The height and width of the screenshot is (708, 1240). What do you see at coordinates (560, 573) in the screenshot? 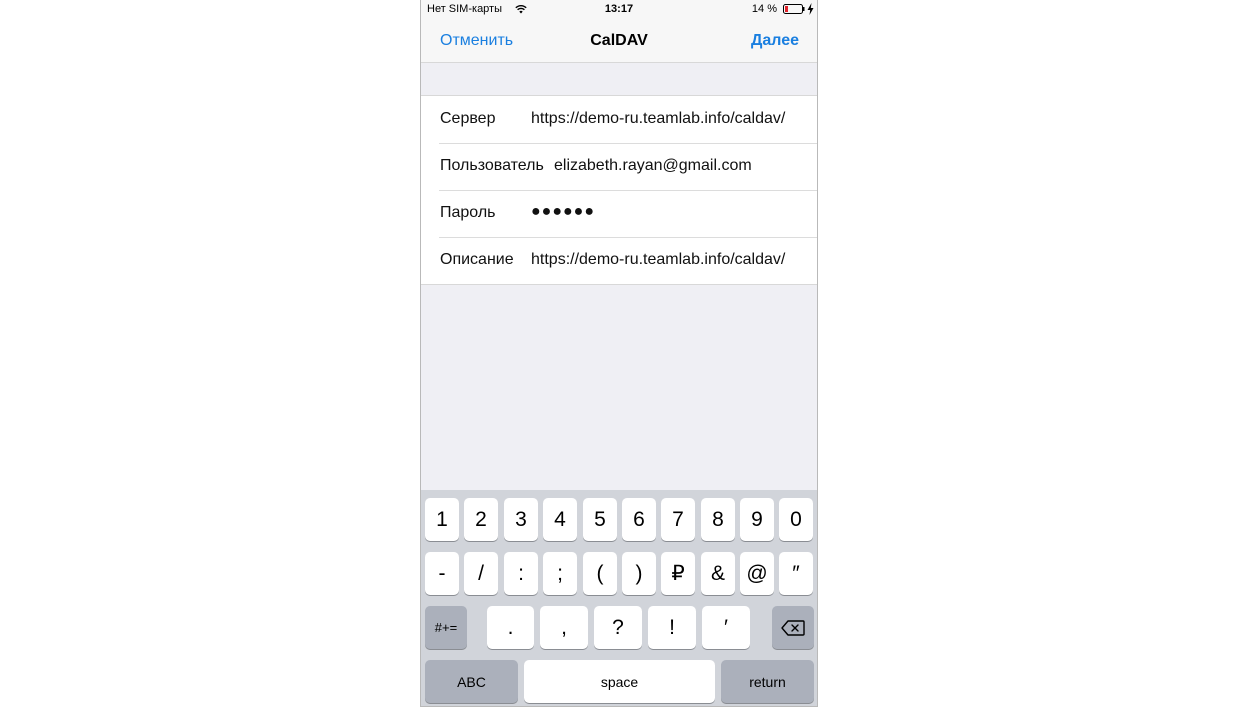
I see `key: ;` at bounding box center [560, 573].